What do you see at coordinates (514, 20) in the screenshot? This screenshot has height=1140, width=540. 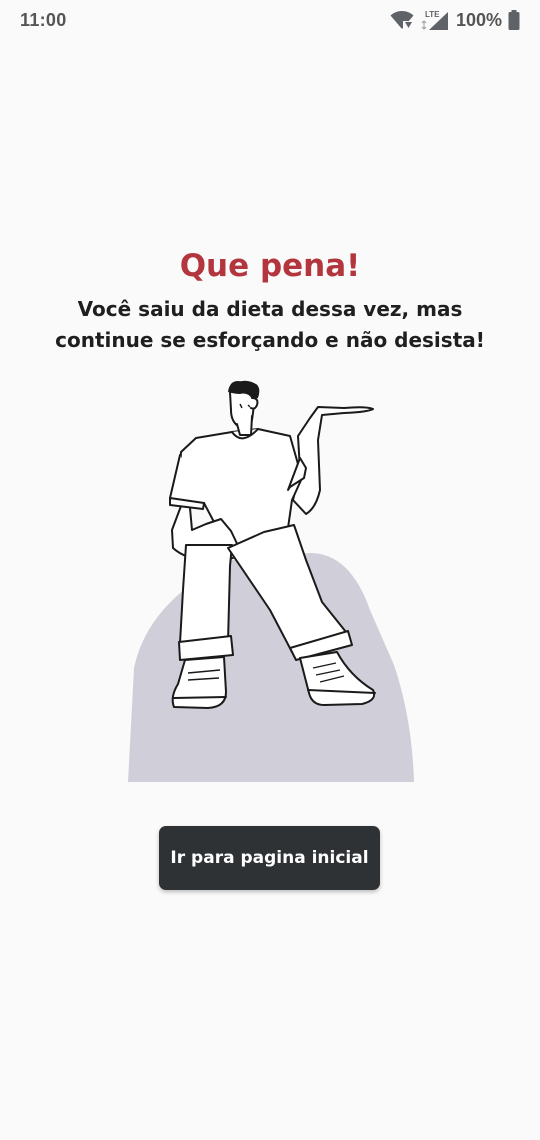 I see `battery-icon` at bounding box center [514, 20].